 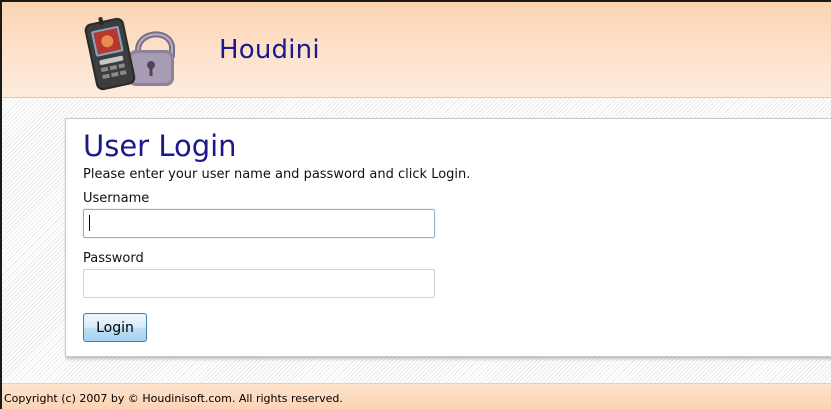 What do you see at coordinates (259, 223) in the screenshot?
I see `username-field` at bounding box center [259, 223].